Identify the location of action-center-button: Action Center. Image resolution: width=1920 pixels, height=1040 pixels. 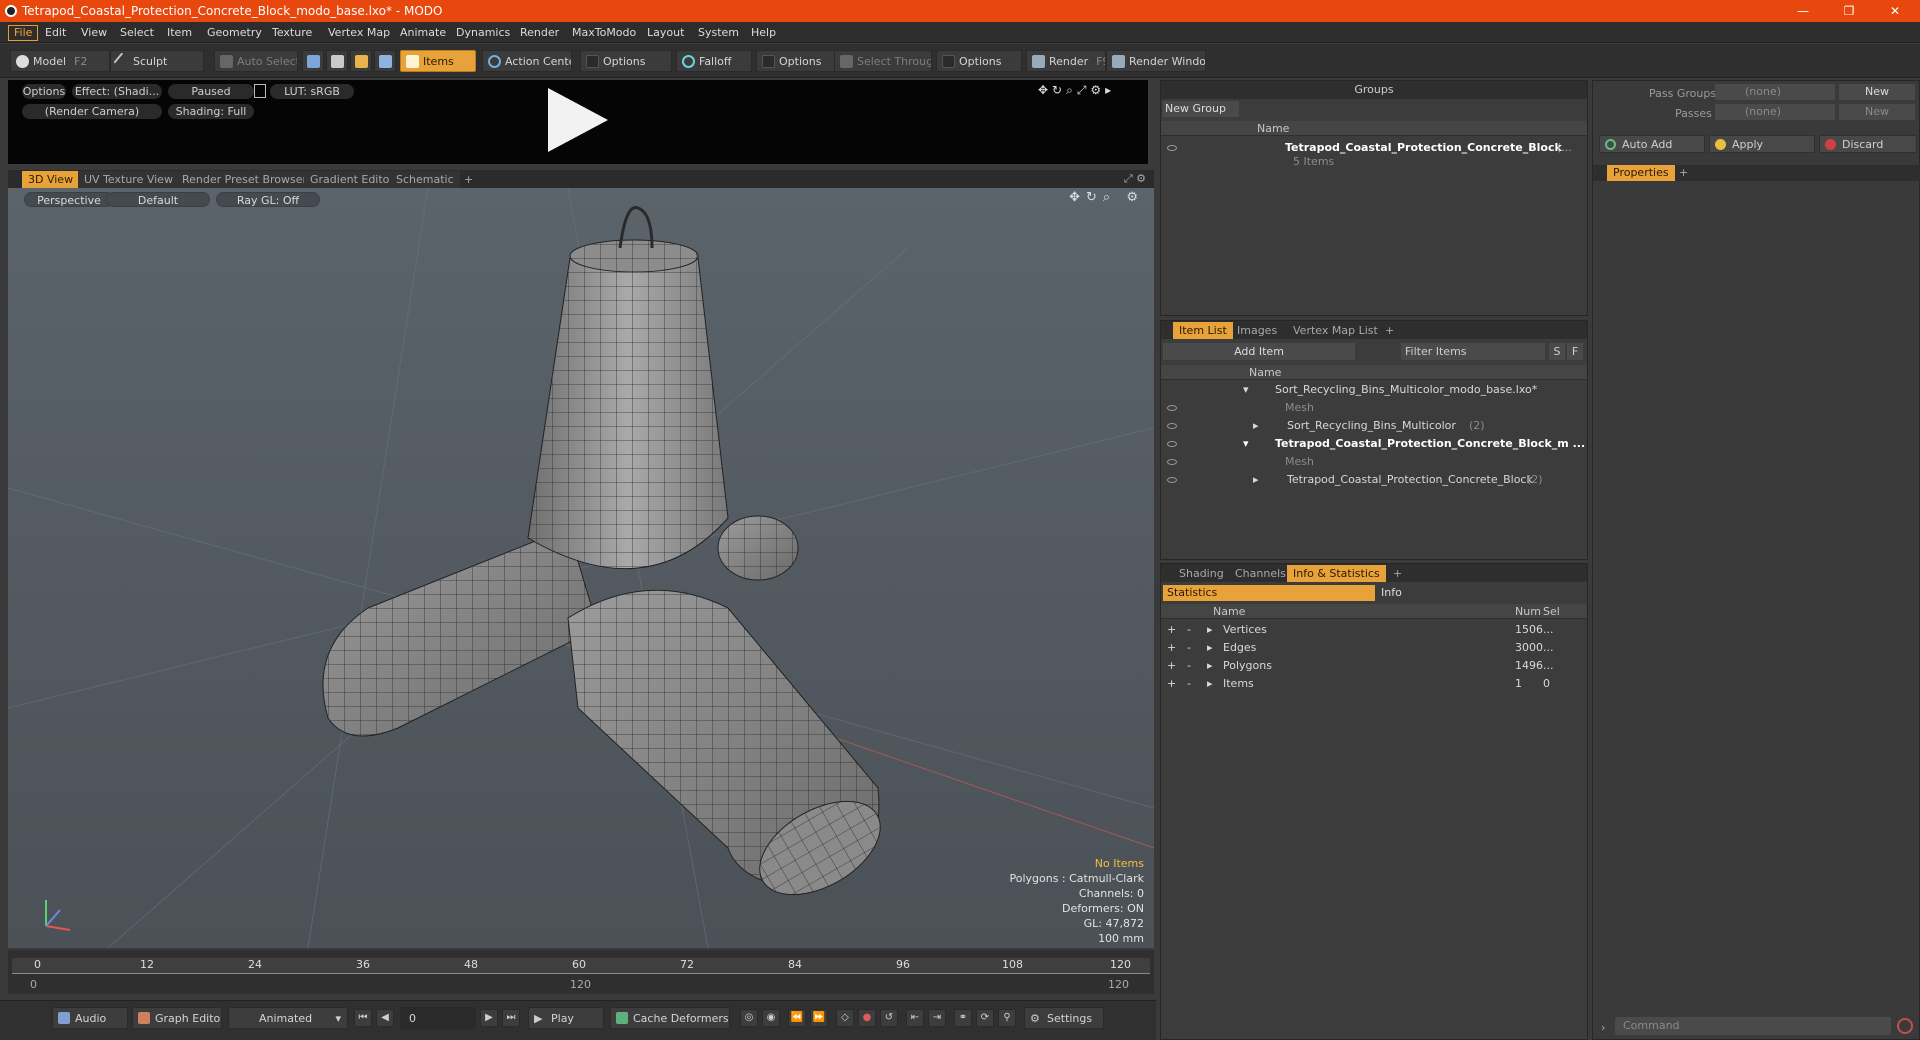
(527, 61).